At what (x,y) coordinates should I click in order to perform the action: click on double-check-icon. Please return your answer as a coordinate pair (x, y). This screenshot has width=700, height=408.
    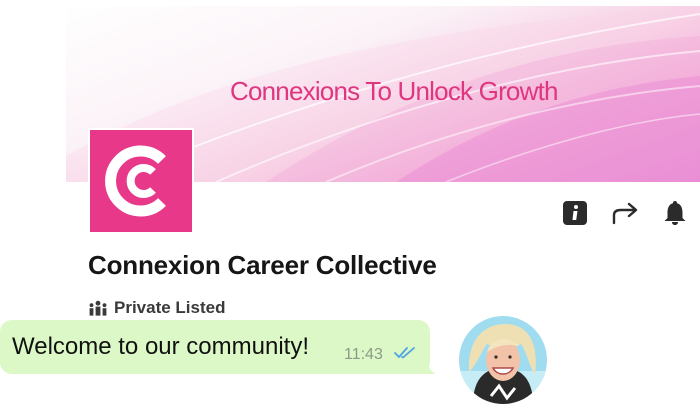
    Looking at the image, I should click on (404, 353).